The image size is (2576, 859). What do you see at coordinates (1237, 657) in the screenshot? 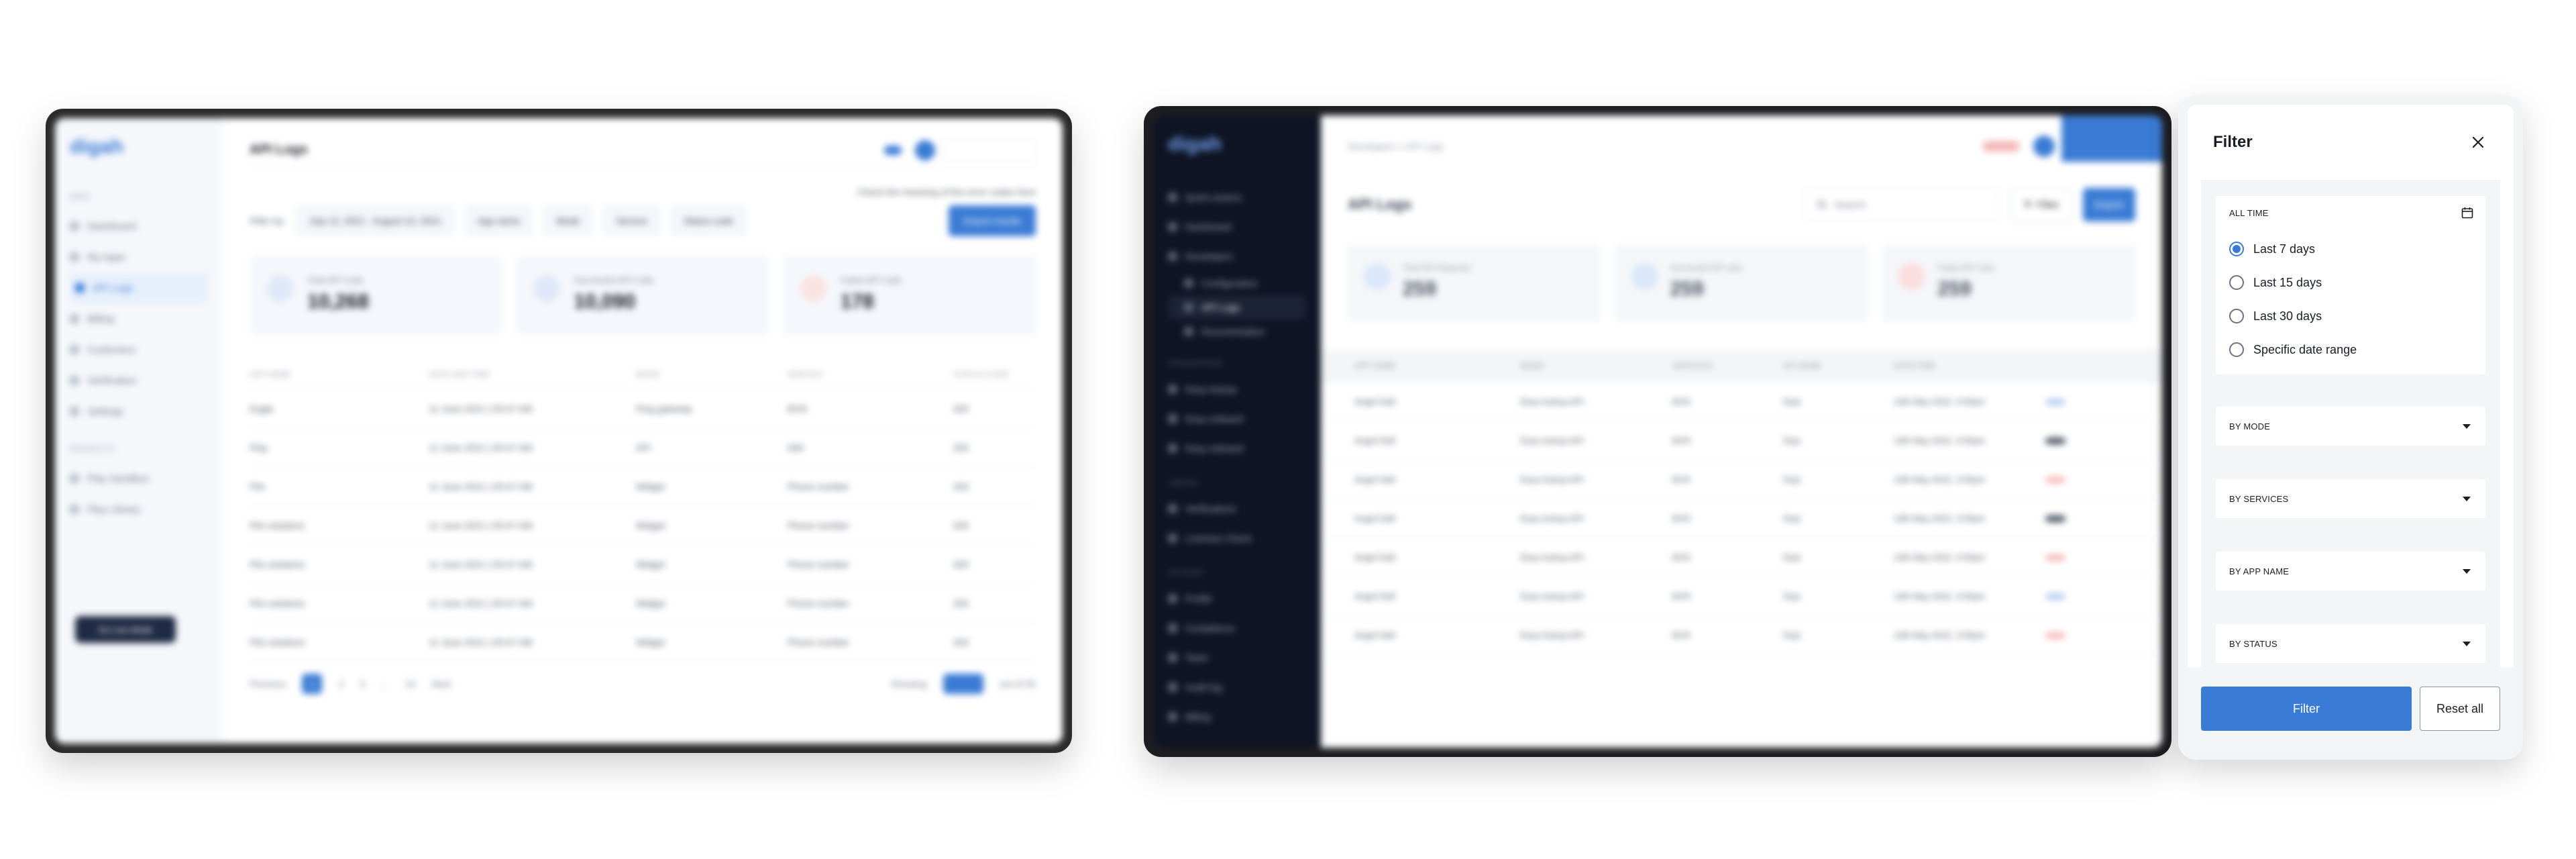
I see `sidebar-item: Team` at bounding box center [1237, 657].